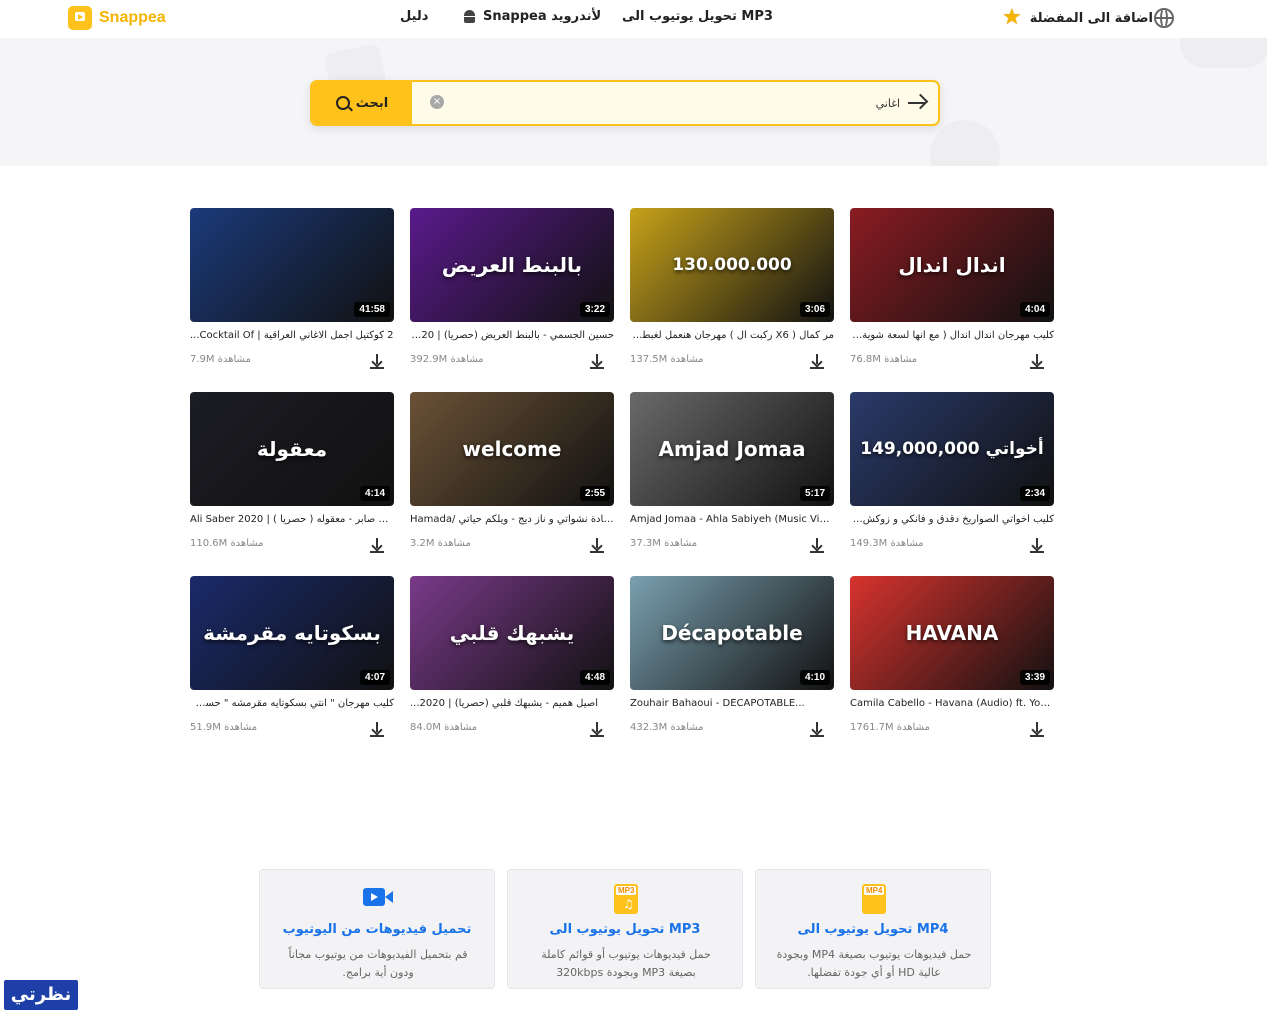 Image resolution: width=1267 pixels, height=1015 pixels. I want to click on video-duration: 5:17, so click(814, 493).